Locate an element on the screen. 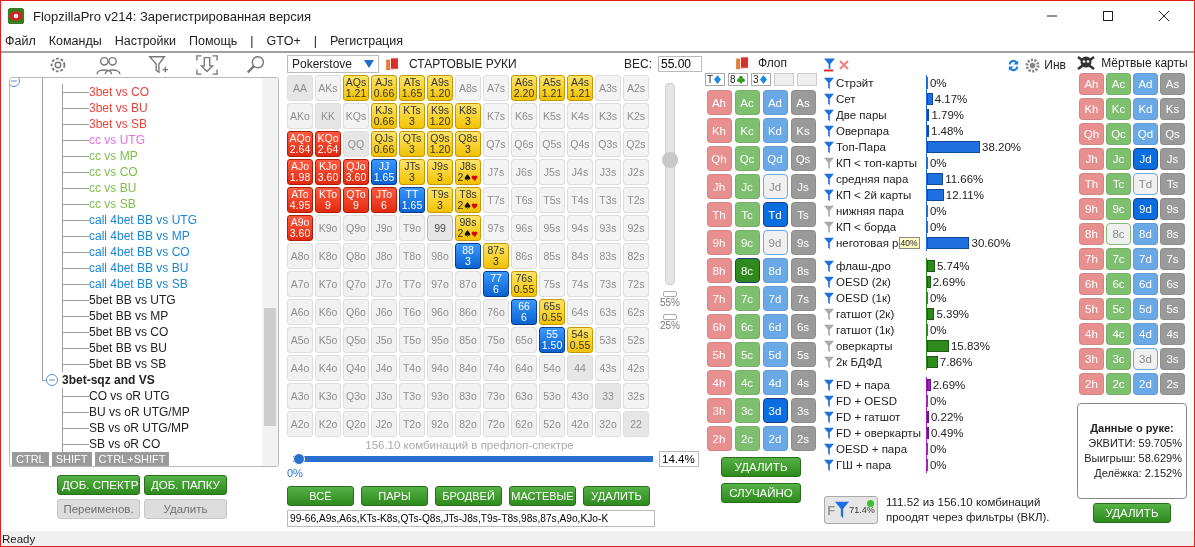  hand-cell: Q3o is located at coordinates (356, 396).